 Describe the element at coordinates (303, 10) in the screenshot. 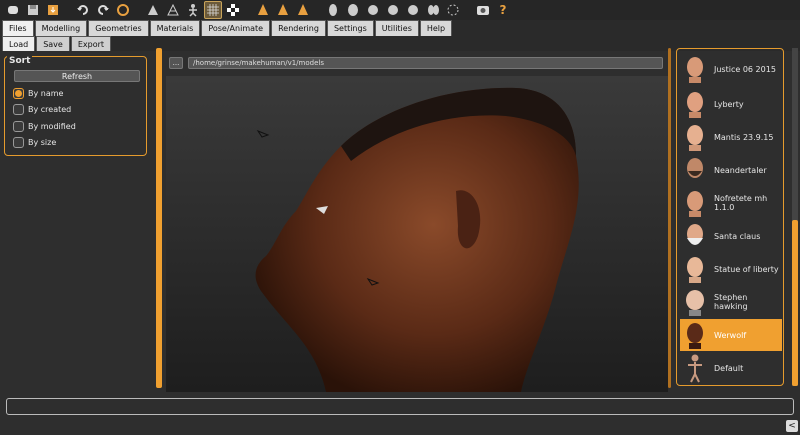

I see `back-view-icon` at that location.